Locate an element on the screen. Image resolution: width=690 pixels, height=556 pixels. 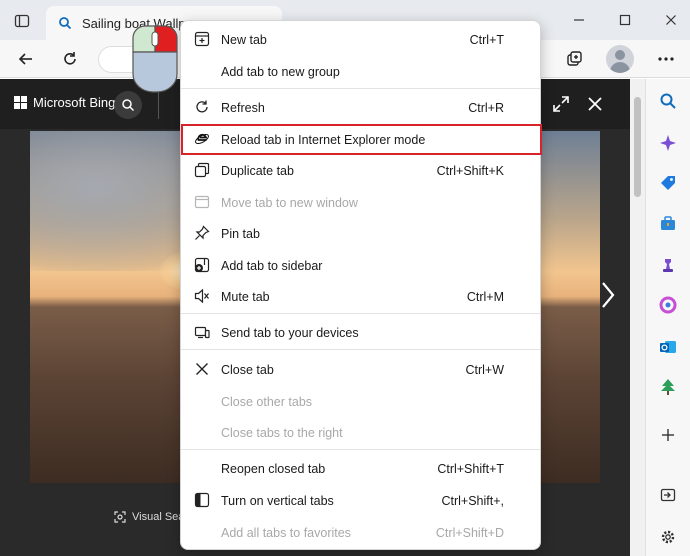
sidebar-games-button is located at coordinates (668, 265).